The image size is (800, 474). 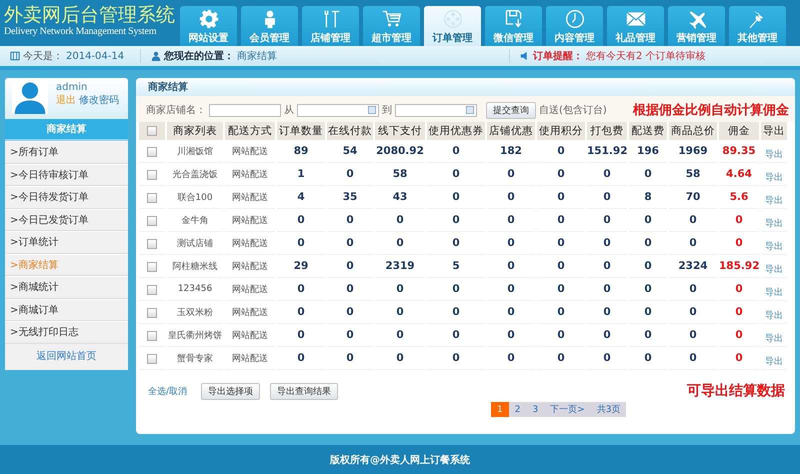 What do you see at coordinates (66, 287) in the screenshot?
I see `sidebar-item: >商城统计` at bounding box center [66, 287].